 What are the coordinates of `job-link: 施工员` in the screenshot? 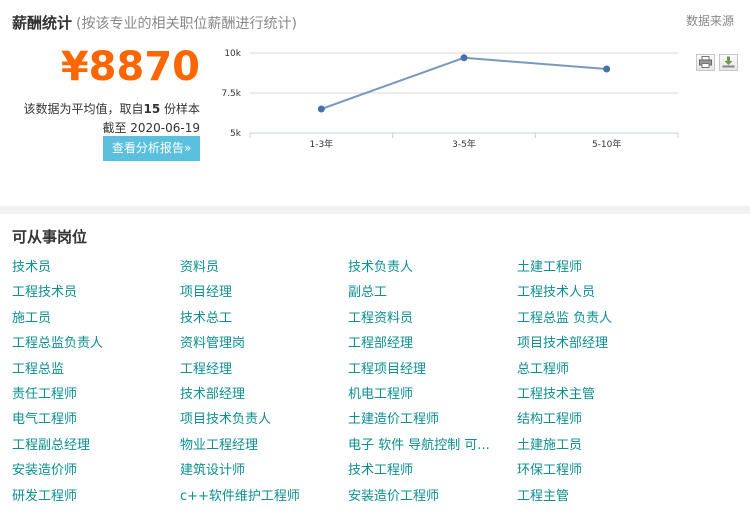 It's located at (31, 316).